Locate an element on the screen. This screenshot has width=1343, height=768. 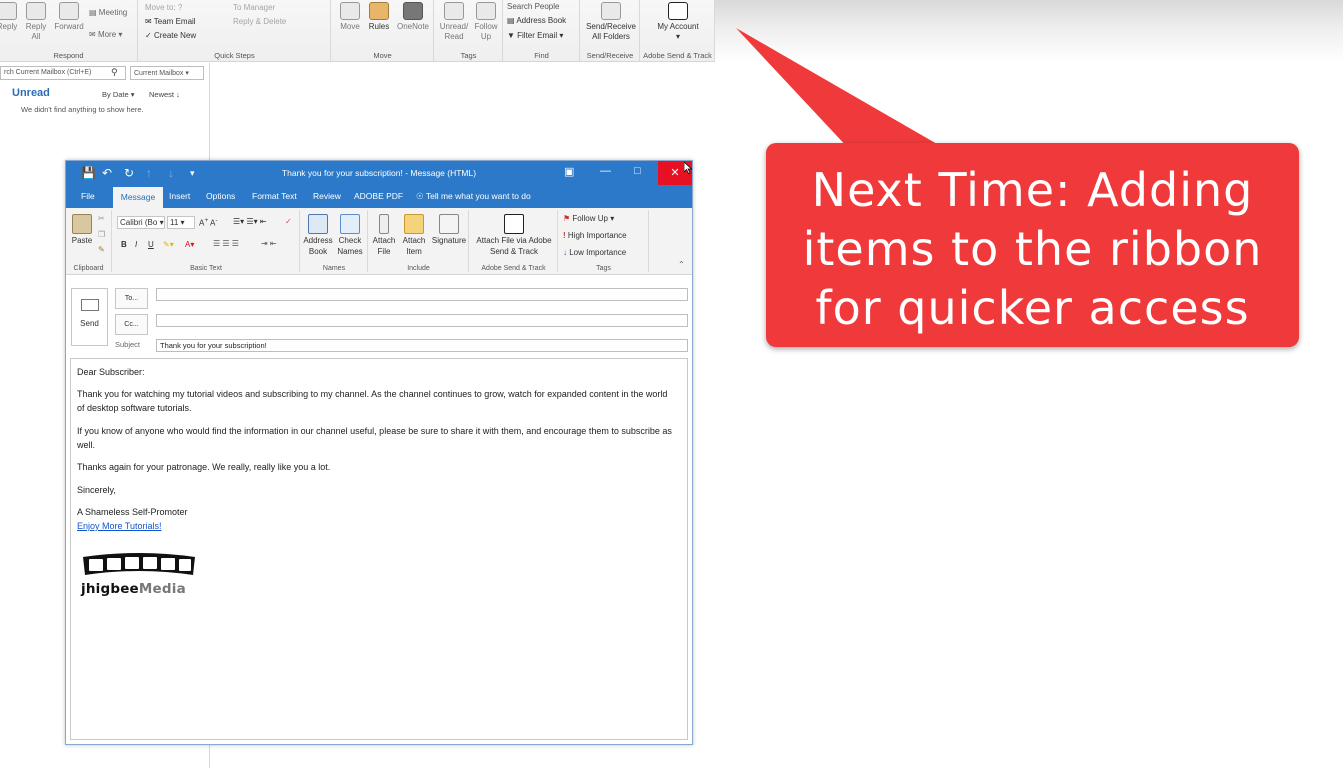
tags-label: Tags is located at coordinates (603, 268).